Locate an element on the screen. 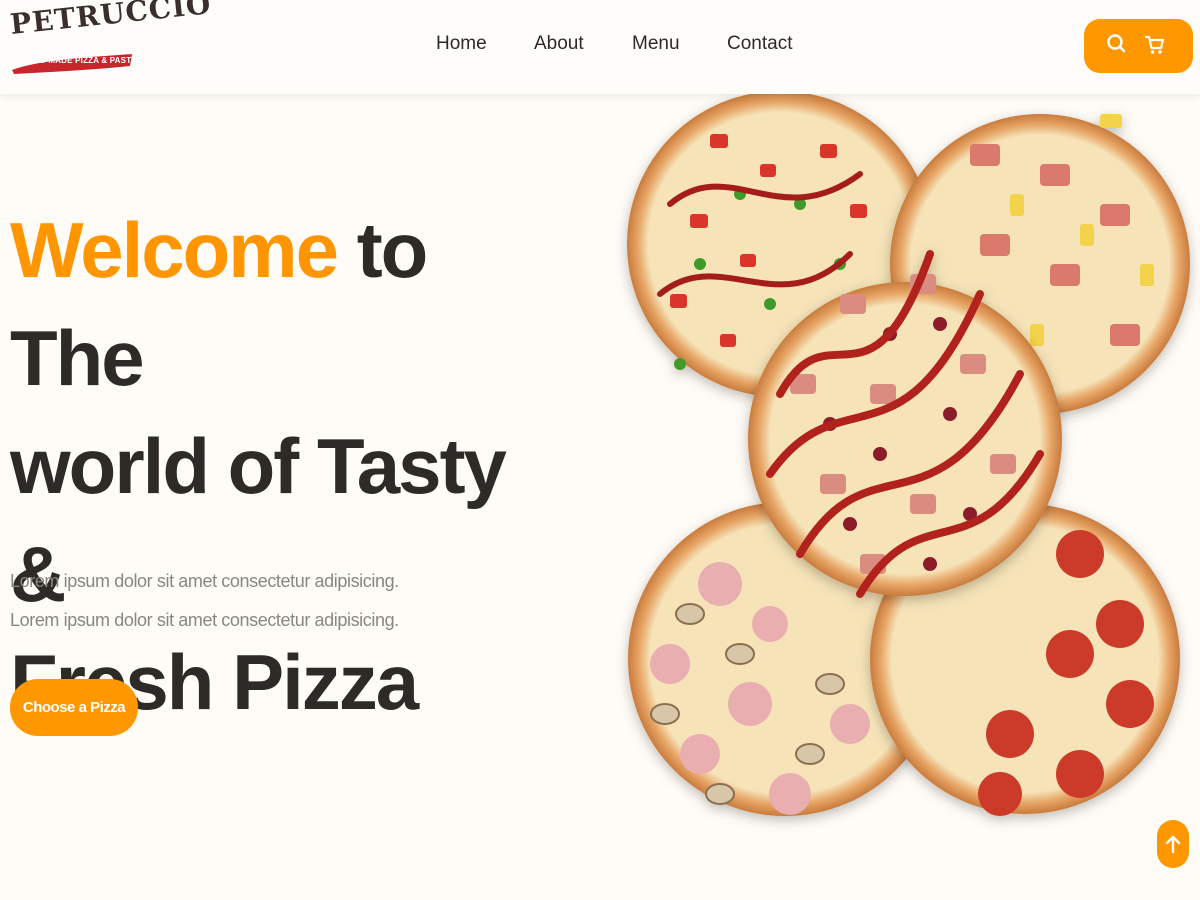 This screenshot has width=1200, height=900. brand-name: PETRUCCIO is located at coordinates (110, 20).